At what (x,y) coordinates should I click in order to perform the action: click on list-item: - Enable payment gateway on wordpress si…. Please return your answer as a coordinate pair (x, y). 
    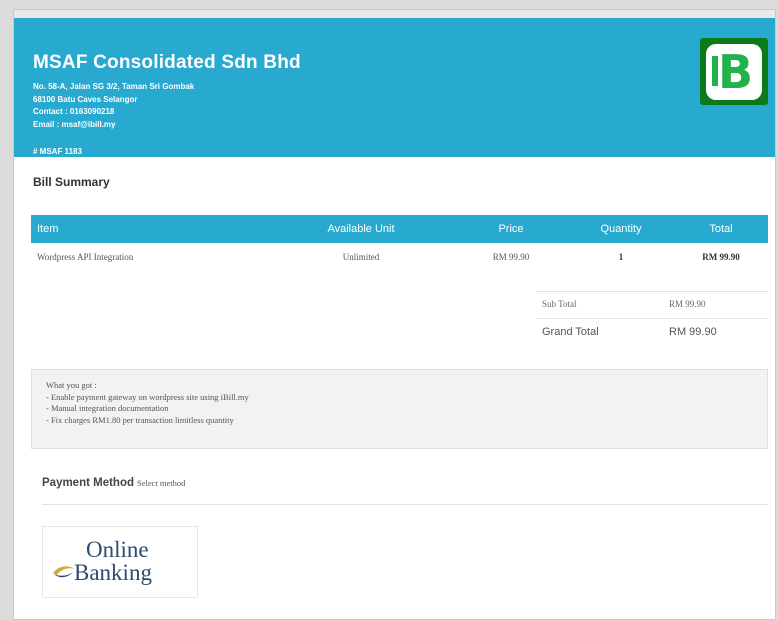
    Looking at the image, I should click on (147, 396).